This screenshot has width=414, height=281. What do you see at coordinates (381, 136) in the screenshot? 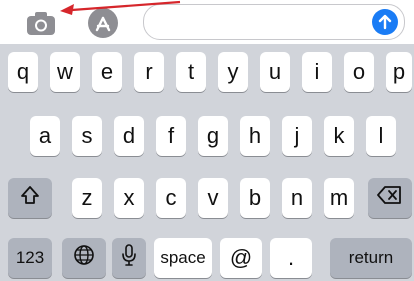
I see `key-l: l` at bounding box center [381, 136].